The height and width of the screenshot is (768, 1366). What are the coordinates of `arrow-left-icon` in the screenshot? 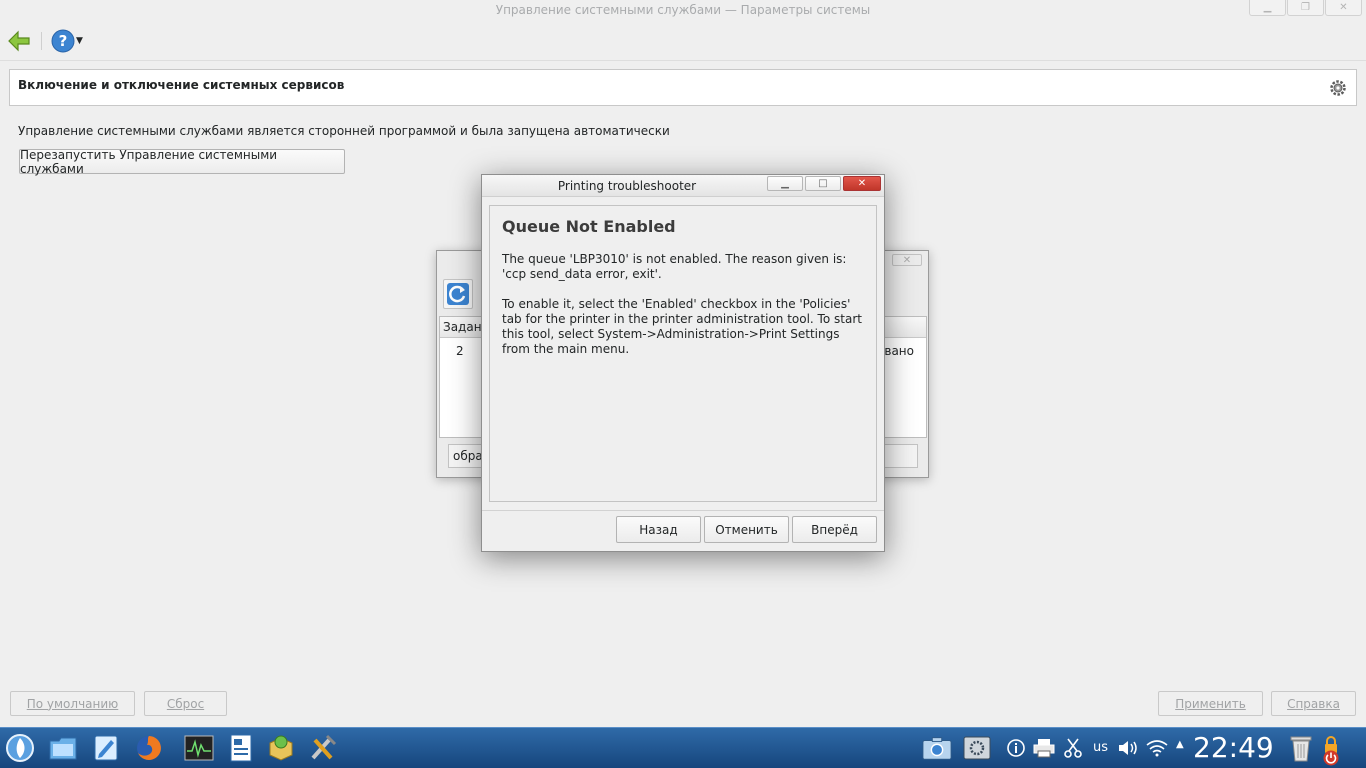 It's located at (19, 41).